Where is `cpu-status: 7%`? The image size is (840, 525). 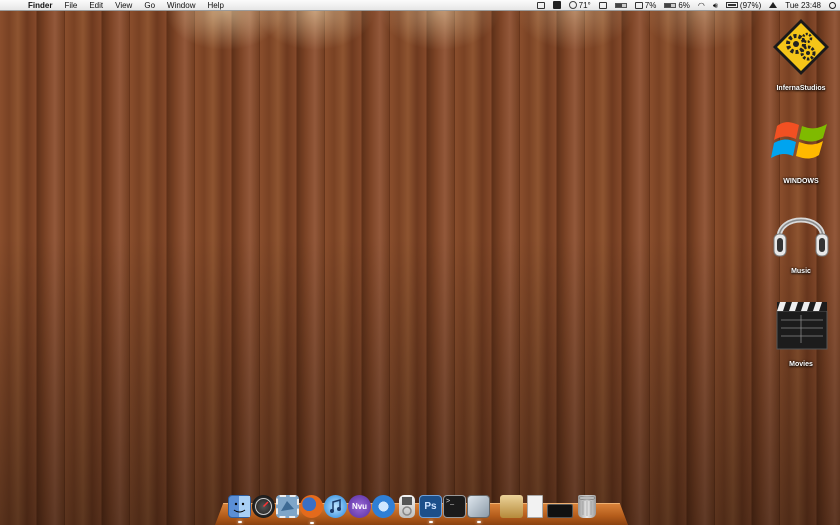 cpu-status: 7% is located at coordinates (646, 5).